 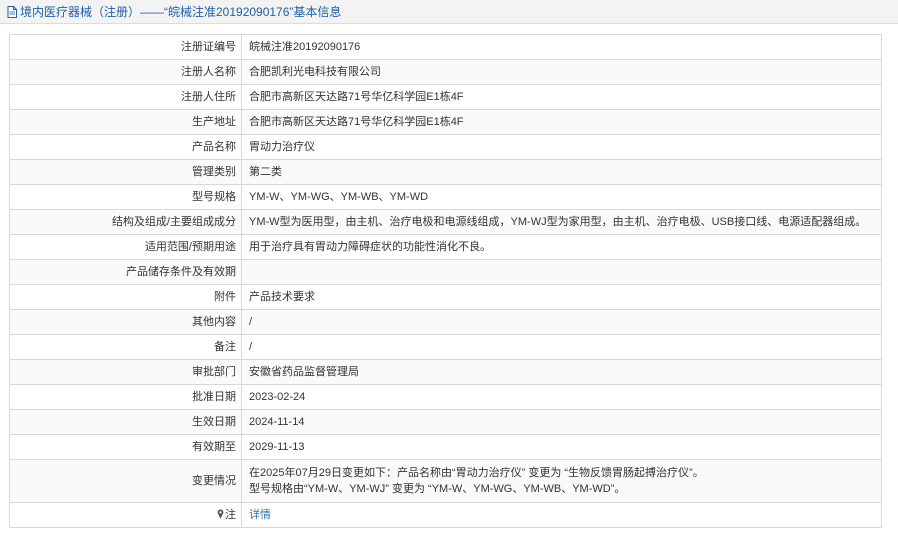 I want to click on table-row: 有效期至 2029-11-13, so click(x=445, y=447).